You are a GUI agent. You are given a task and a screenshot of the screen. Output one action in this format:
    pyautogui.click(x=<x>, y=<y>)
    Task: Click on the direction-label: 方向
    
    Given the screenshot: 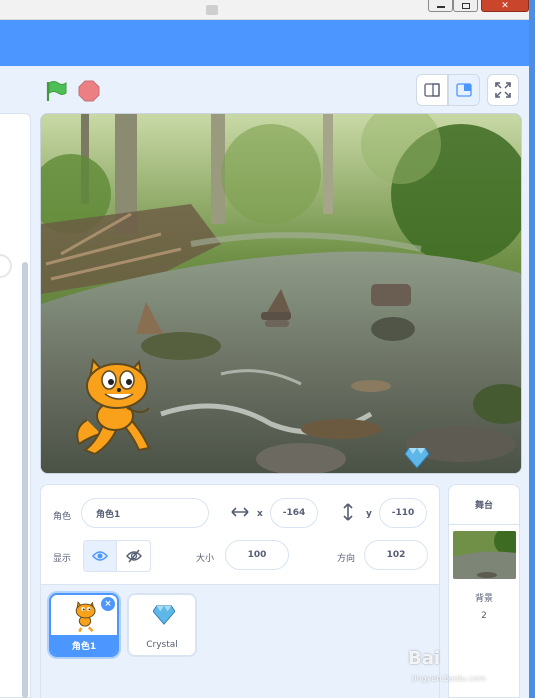 What is the action you would take?
    pyautogui.click(x=346, y=559)
    